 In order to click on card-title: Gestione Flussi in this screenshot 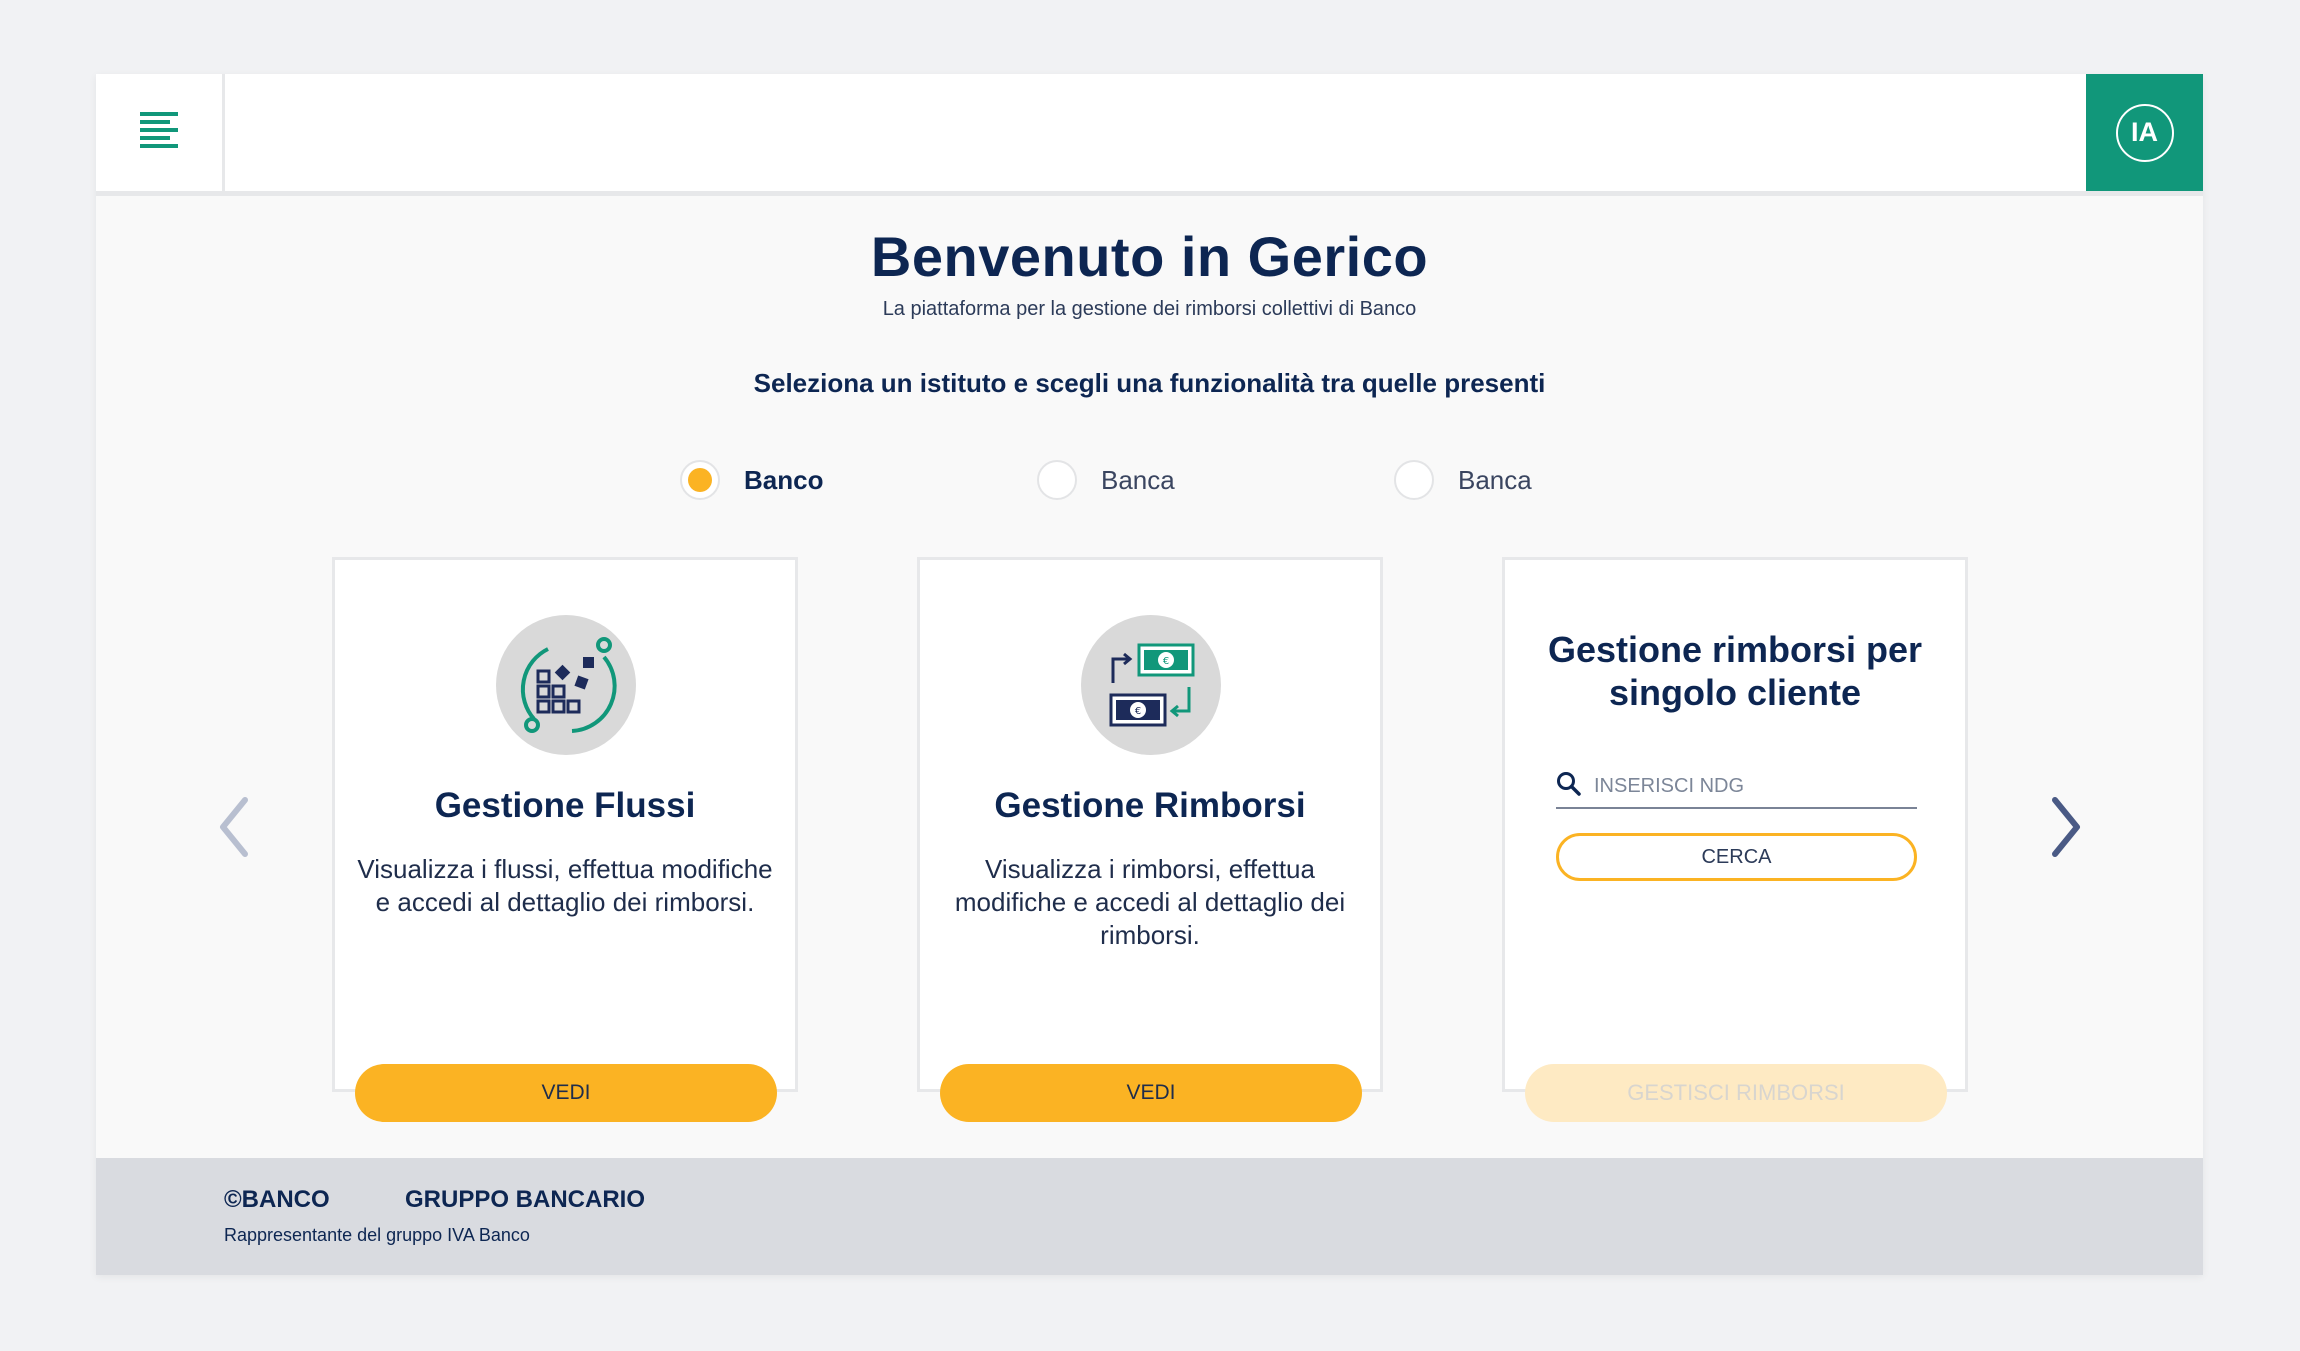, I will do `click(565, 805)`.